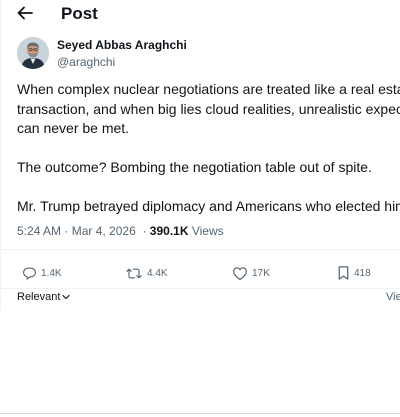 This screenshot has height=417, width=400. Describe the element at coordinates (157, 273) in the screenshot. I see `repost-count: 4.4K` at that location.